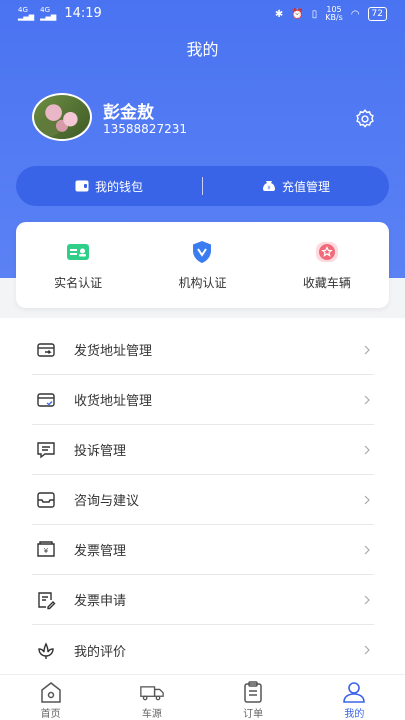  I want to click on status-bar: 4G ▂▄▆ 4G ▂▄▆ 14:19 ✱ ⏰ ▯ 105 KB/s ◠ 72, so click(202, 14).